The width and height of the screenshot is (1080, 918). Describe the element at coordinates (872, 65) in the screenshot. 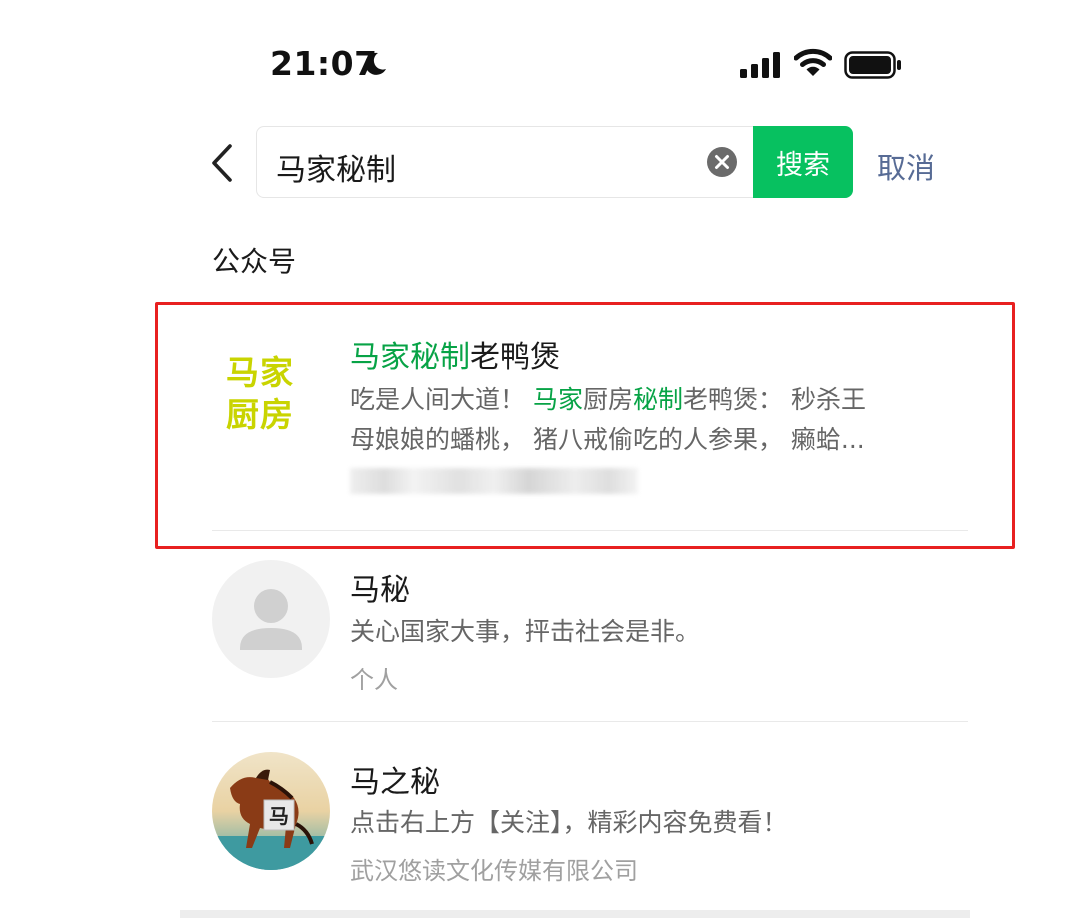

I see `battery-icon` at that location.